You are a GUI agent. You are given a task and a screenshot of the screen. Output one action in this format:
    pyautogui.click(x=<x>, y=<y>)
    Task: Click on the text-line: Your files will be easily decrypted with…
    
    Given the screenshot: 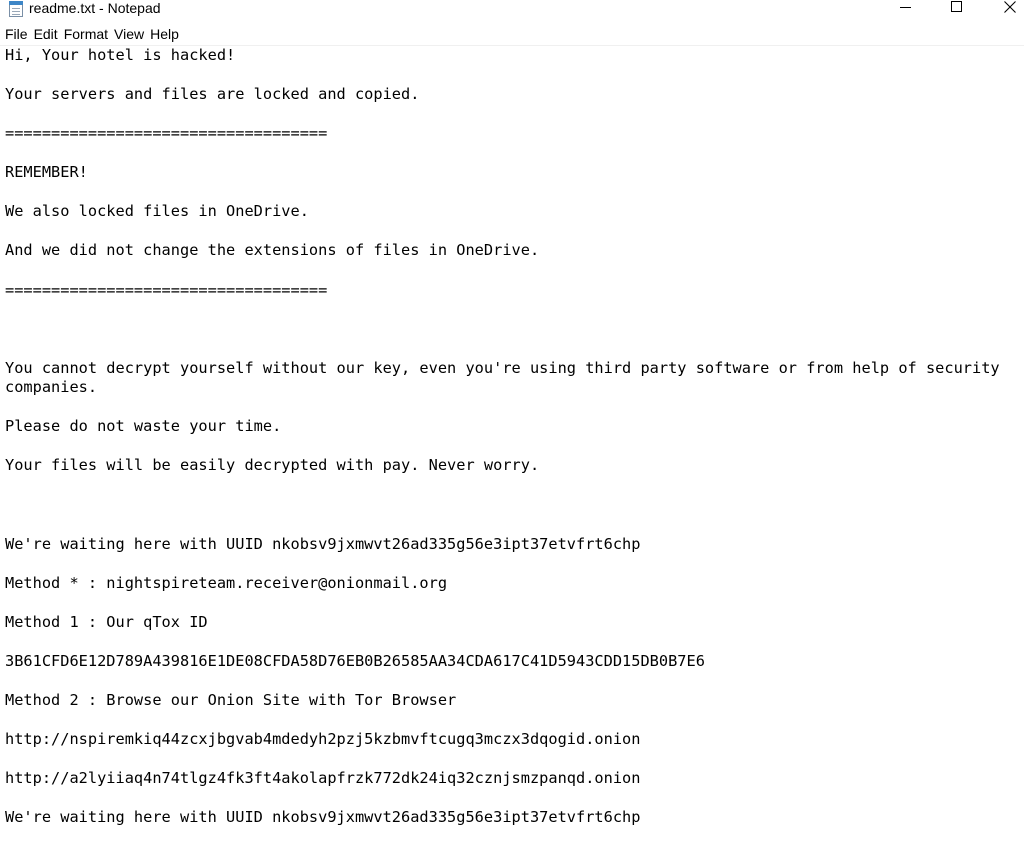 What is the action you would take?
    pyautogui.click(x=272, y=465)
    